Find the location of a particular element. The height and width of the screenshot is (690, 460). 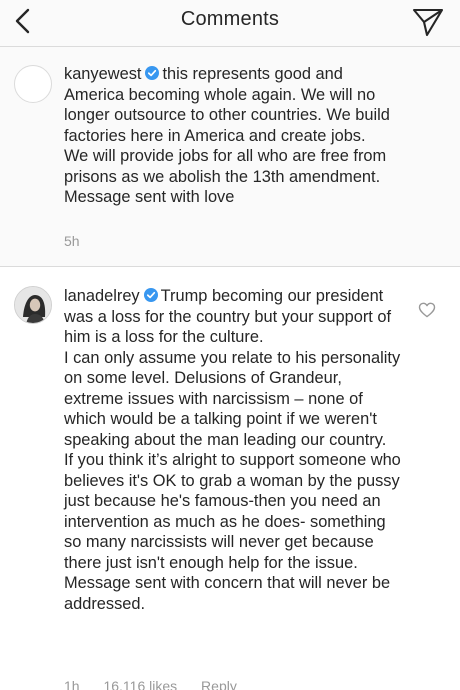

header-bar: Comments is located at coordinates (230, 23).